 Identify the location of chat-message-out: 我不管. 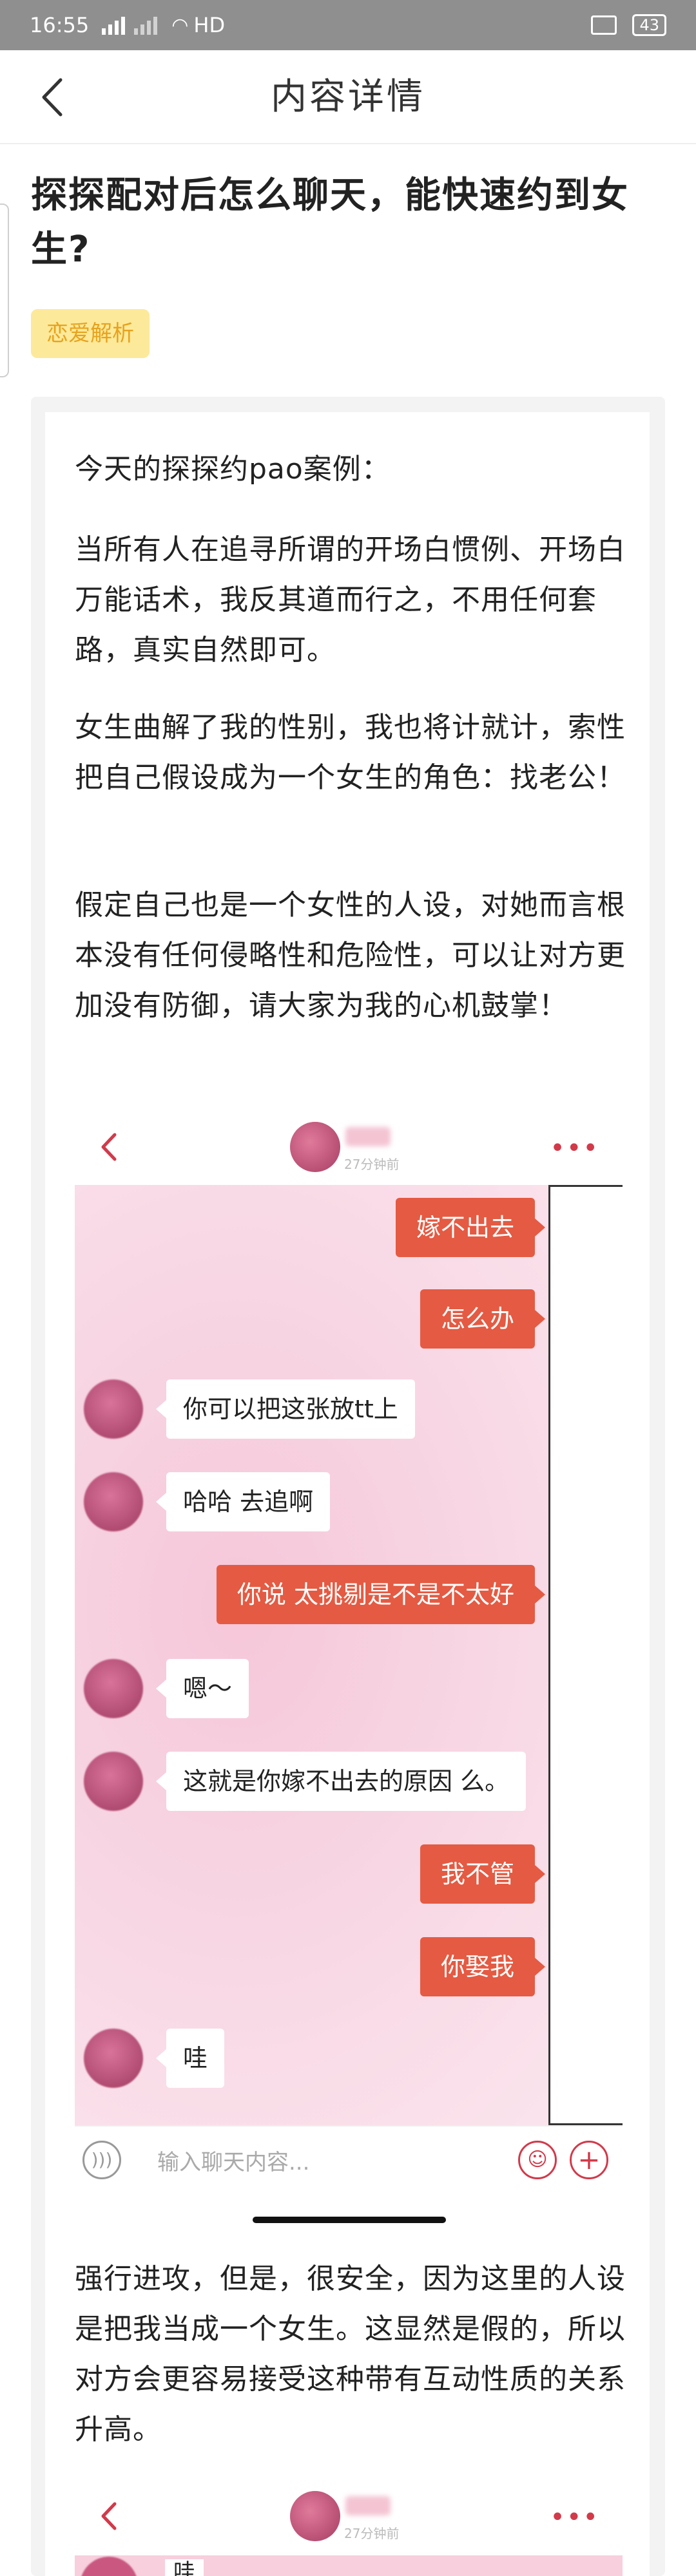
(483, 1874).